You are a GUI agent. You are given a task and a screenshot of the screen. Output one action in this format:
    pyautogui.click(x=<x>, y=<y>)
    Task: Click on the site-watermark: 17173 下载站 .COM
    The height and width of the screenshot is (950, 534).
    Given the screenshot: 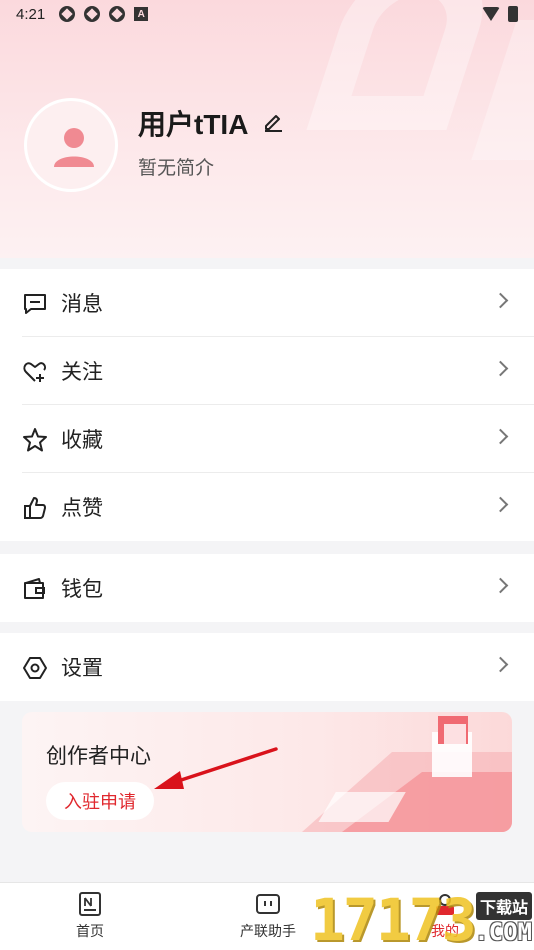 What is the action you would take?
    pyautogui.click(x=422, y=918)
    